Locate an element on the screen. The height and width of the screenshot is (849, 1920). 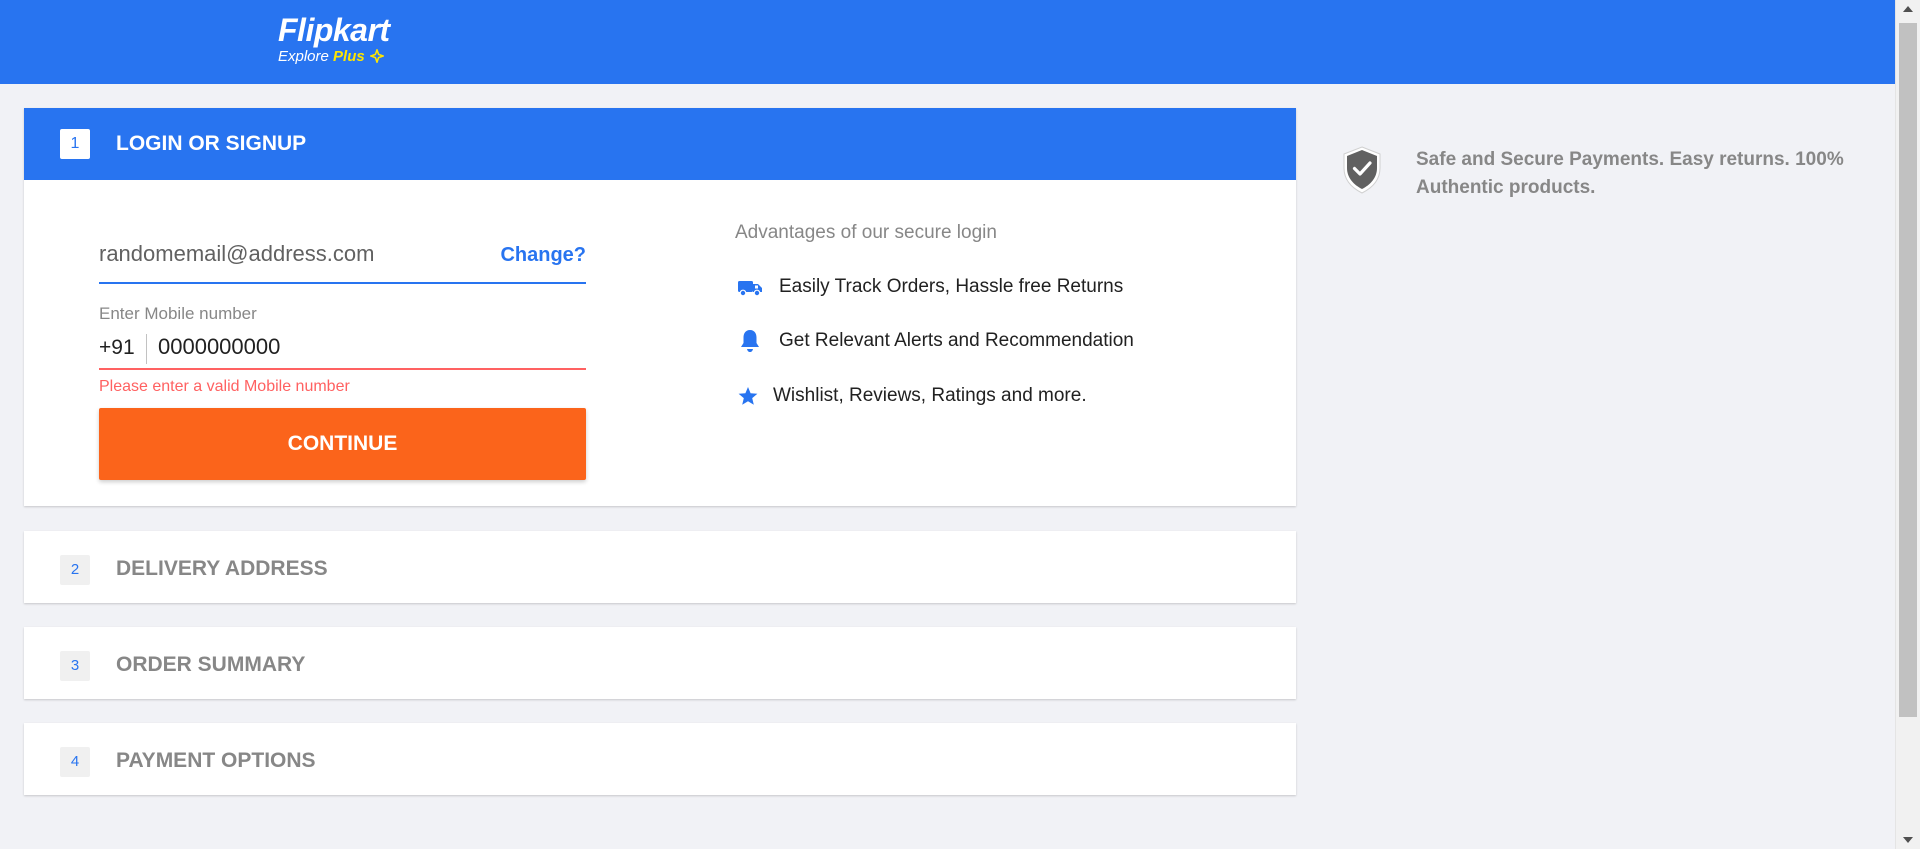
scroll-down-arrow-icon is located at coordinates (1908, 840).